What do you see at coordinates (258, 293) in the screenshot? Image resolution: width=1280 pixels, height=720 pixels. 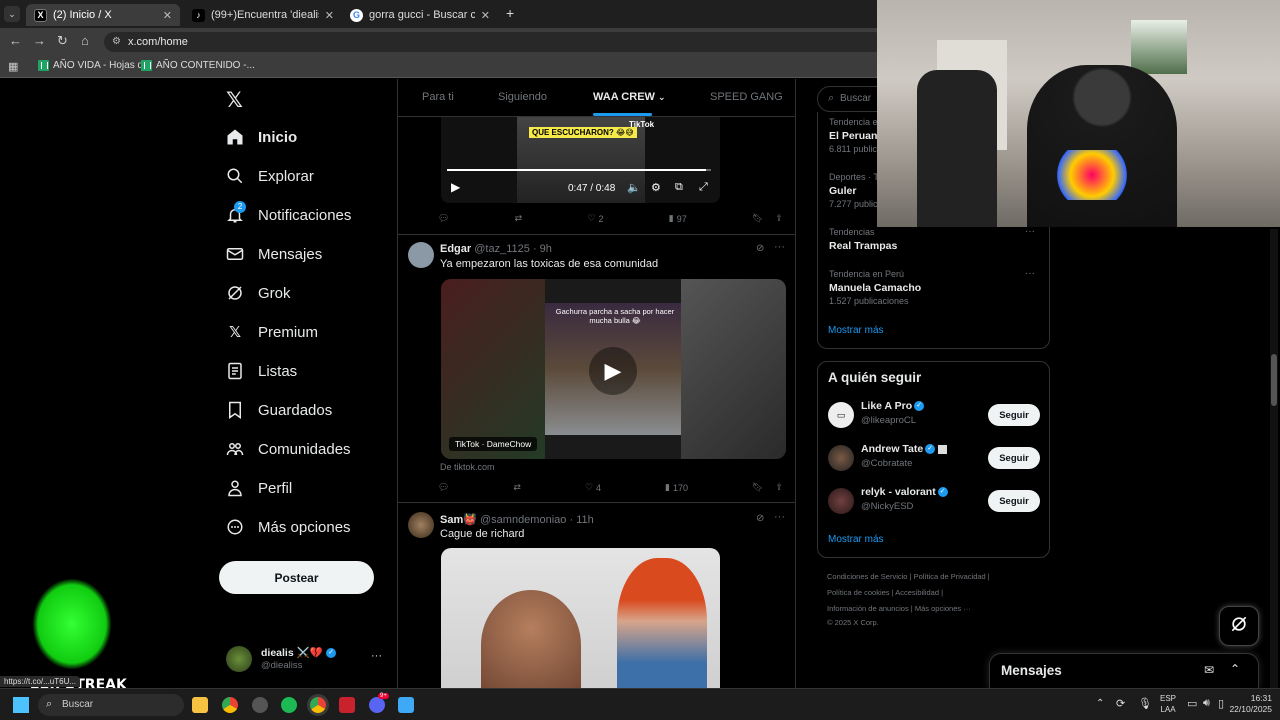 I see `sidebar-item-grok: Grok` at bounding box center [258, 293].